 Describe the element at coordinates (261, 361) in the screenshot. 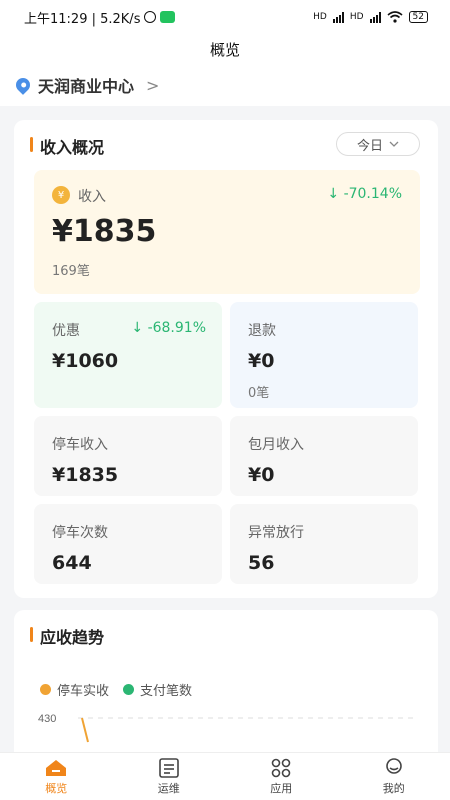

I see `refund-value: ¥0` at that location.